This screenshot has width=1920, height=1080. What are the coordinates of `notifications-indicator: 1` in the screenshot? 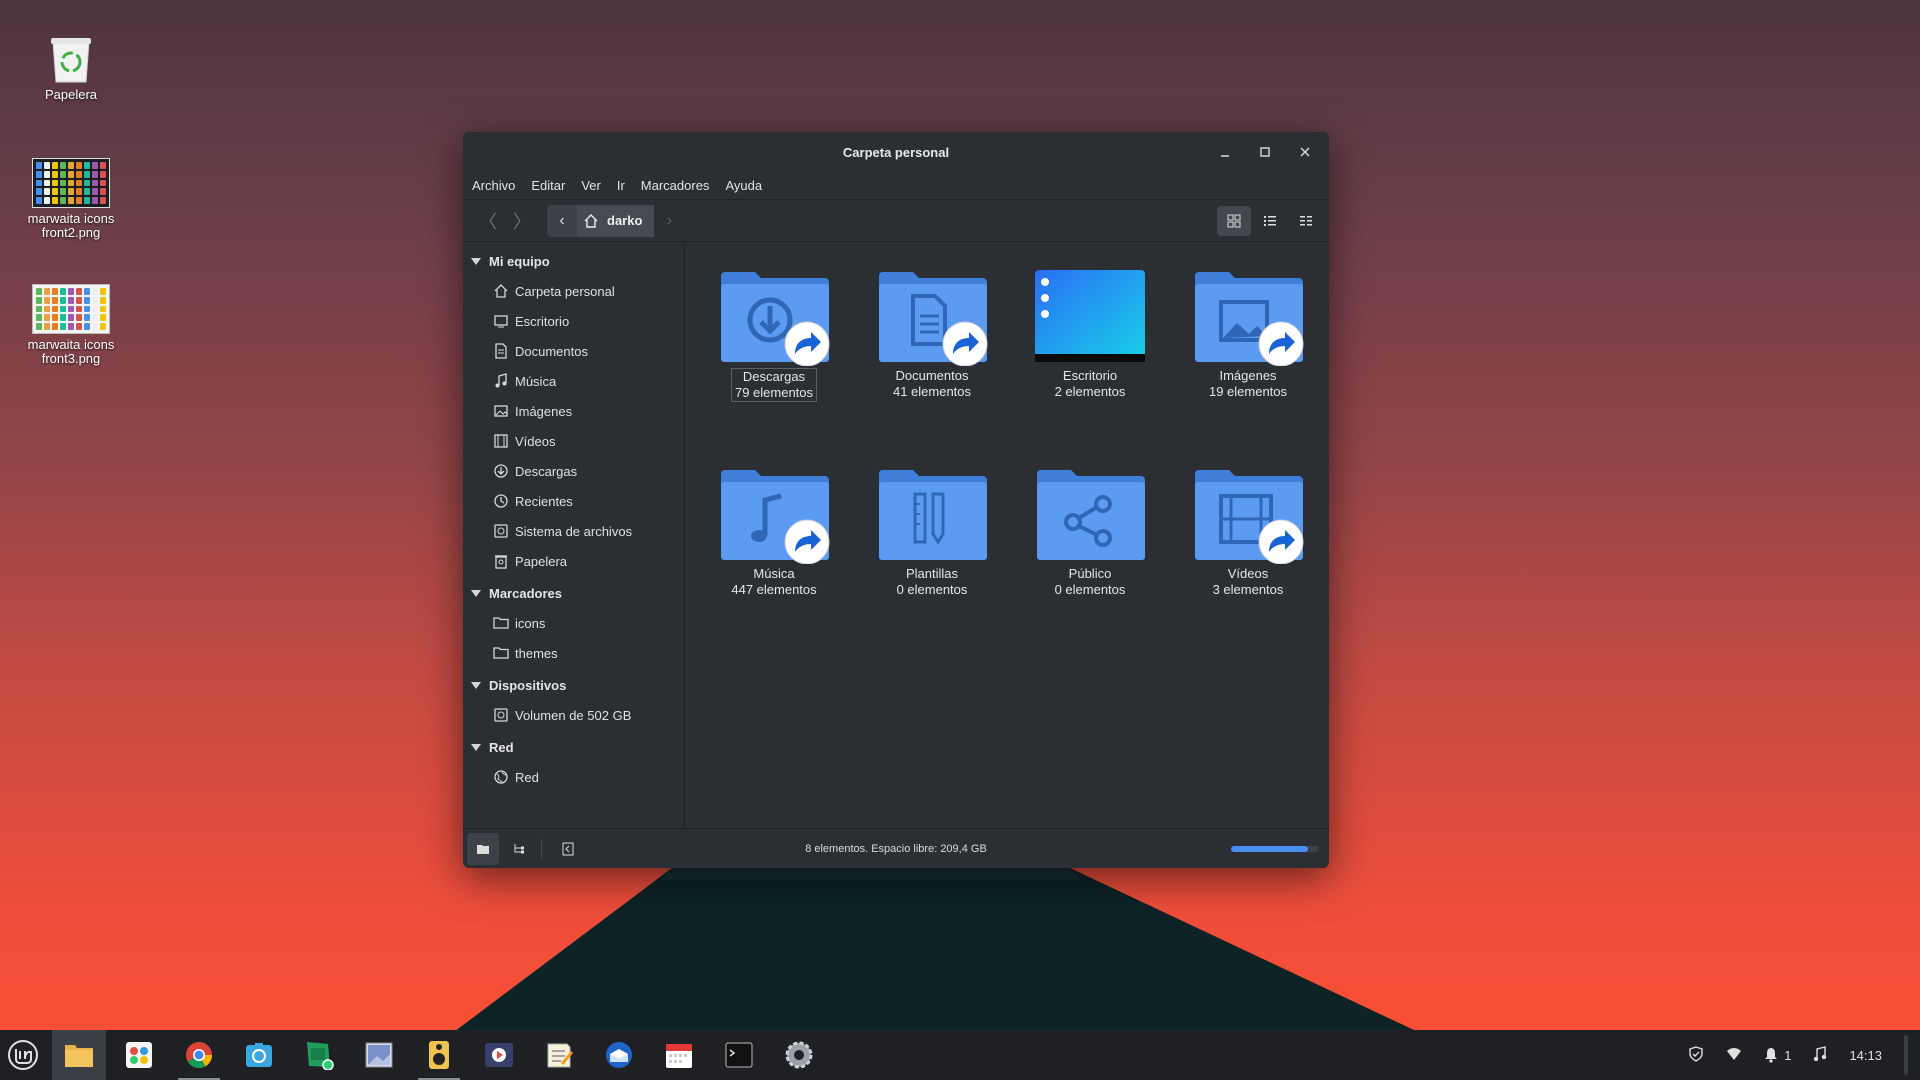 It's located at (1777, 1055).